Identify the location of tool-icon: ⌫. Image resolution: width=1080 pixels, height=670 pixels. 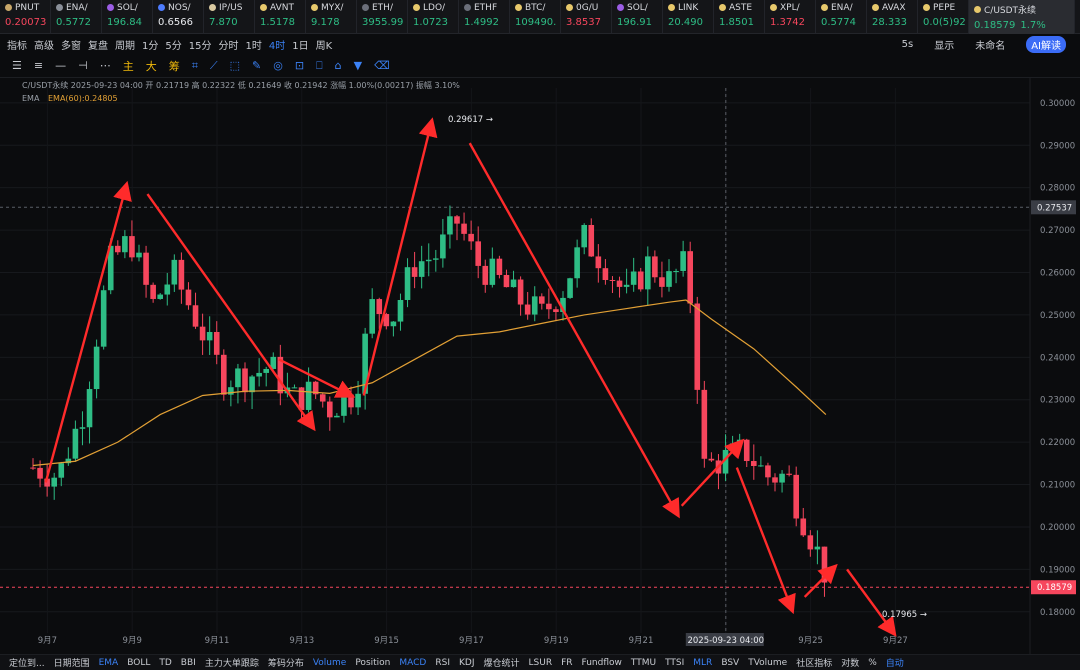
(382, 65).